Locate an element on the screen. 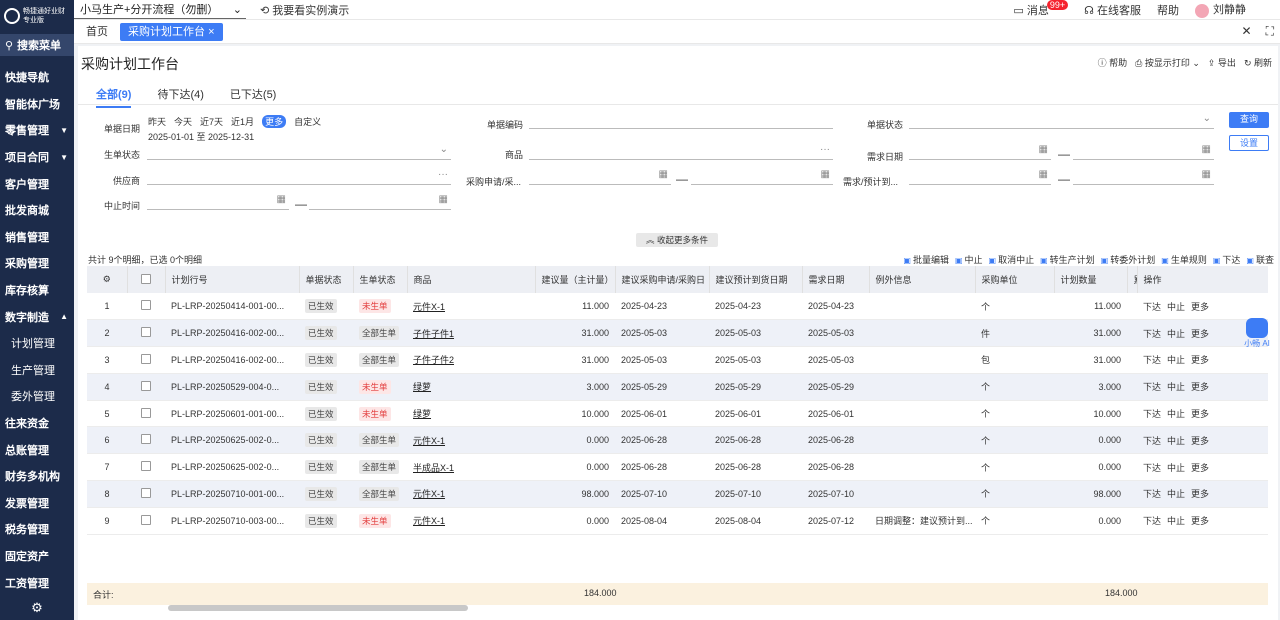 The height and width of the screenshot is (620, 1280). purchase-req-start: ▦ is located at coordinates (600, 176).